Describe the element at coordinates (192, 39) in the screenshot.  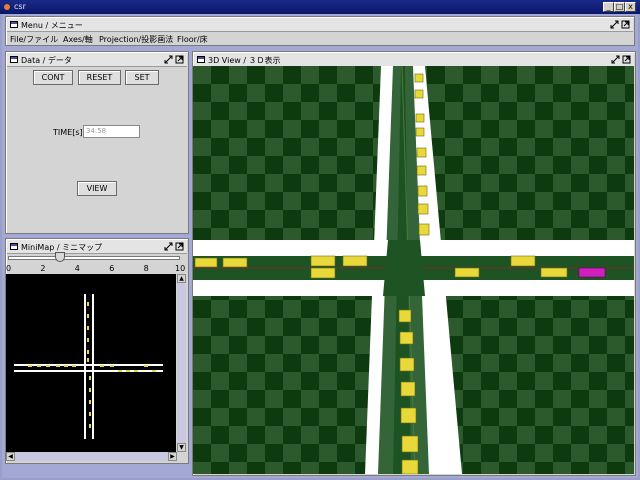
I see `menu-floor: Floor/床` at that location.